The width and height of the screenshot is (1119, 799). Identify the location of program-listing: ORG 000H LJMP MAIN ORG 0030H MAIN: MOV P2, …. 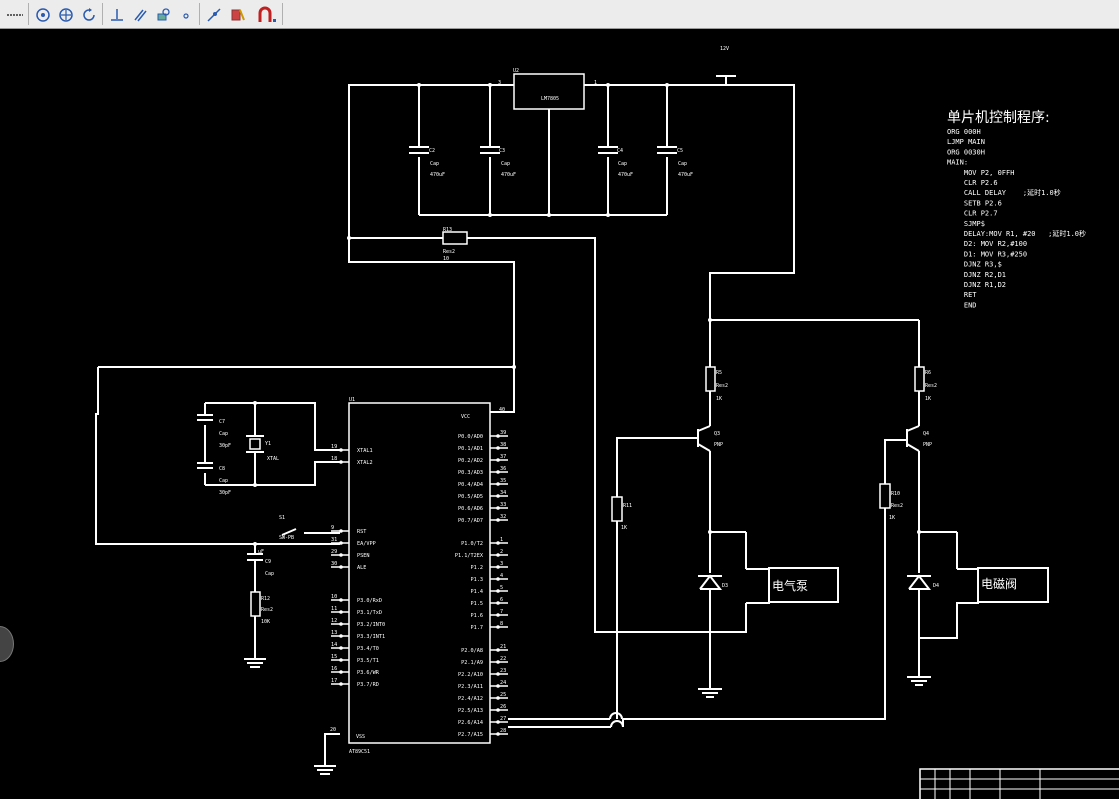
(1016, 218).